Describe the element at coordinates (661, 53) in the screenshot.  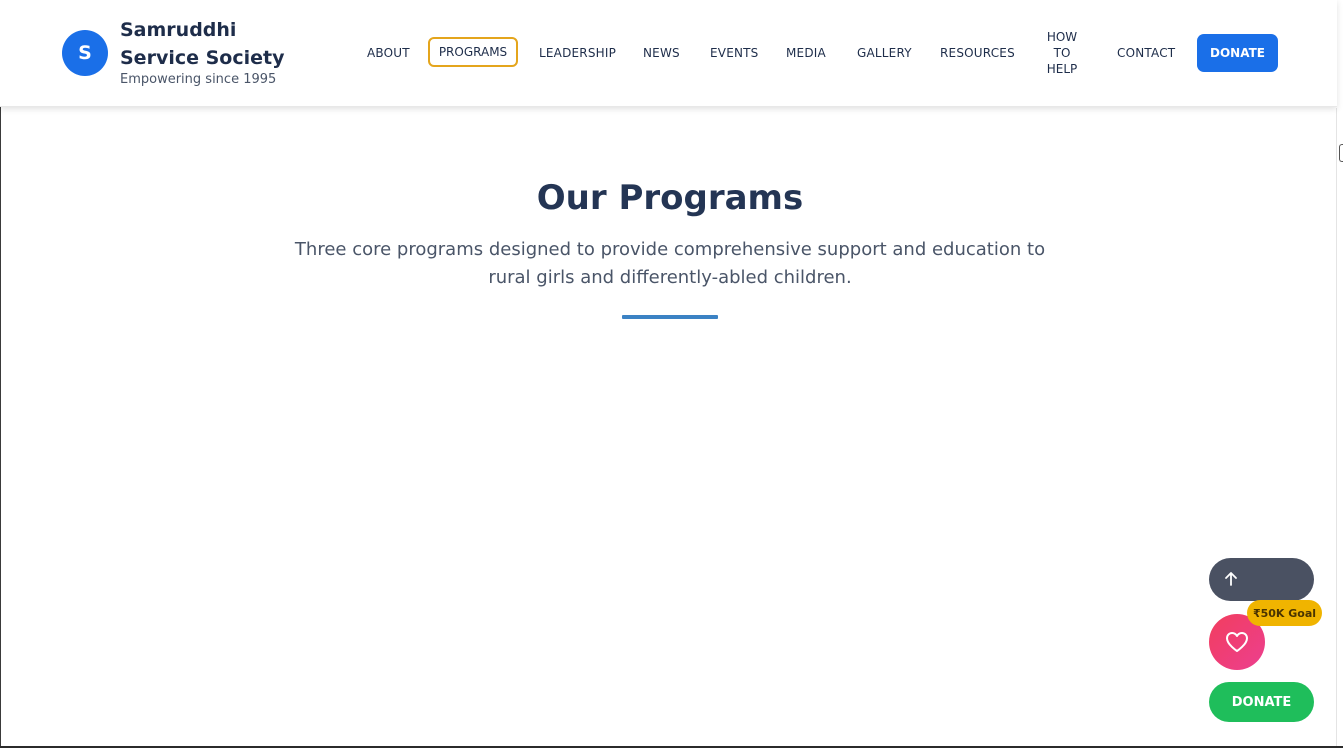
I see `nav-news: NEWS` at that location.